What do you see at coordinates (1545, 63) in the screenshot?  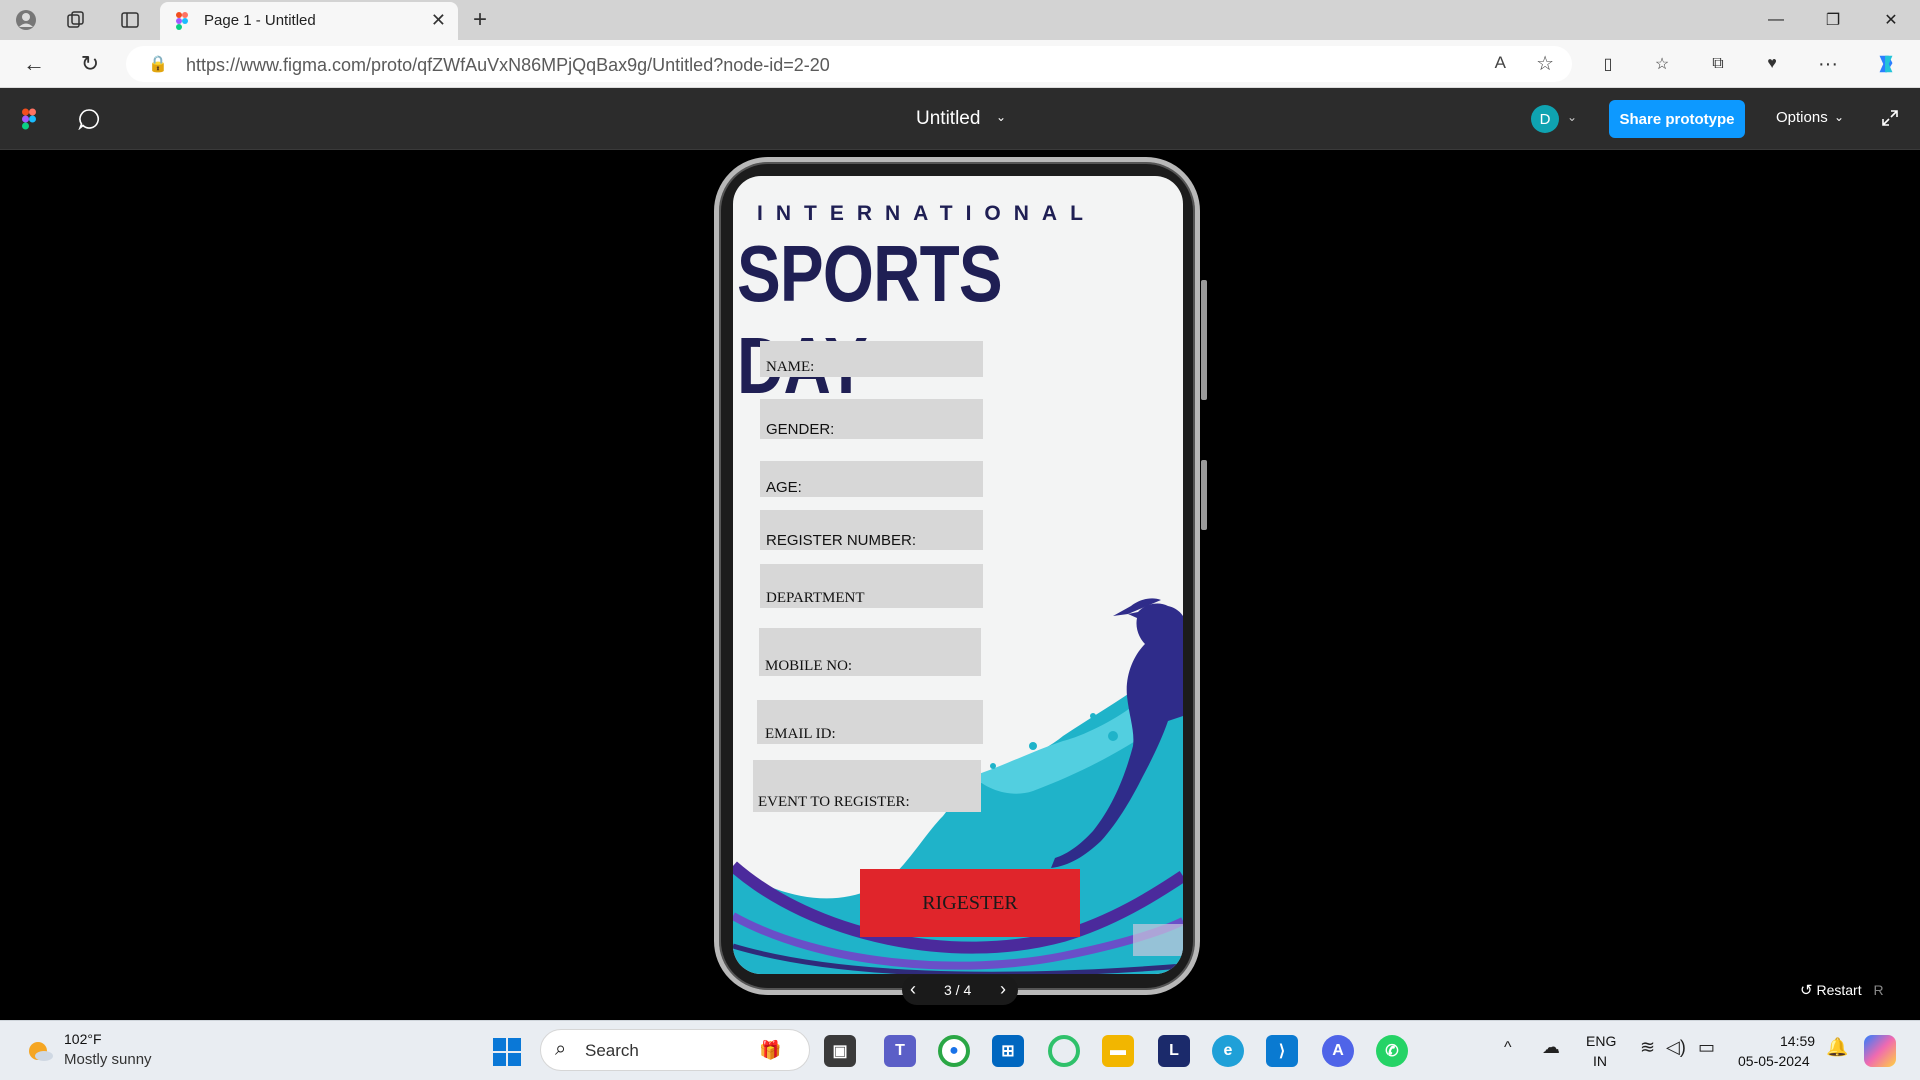 I see `favorite-star-icon: ☆` at bounding box center [1545, 63].